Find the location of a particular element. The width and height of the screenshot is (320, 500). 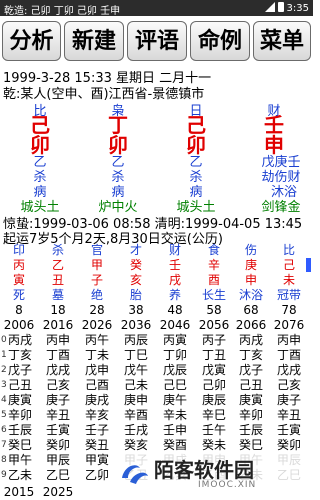

dayun-branch: 未 is located at coordinates (288, 280).